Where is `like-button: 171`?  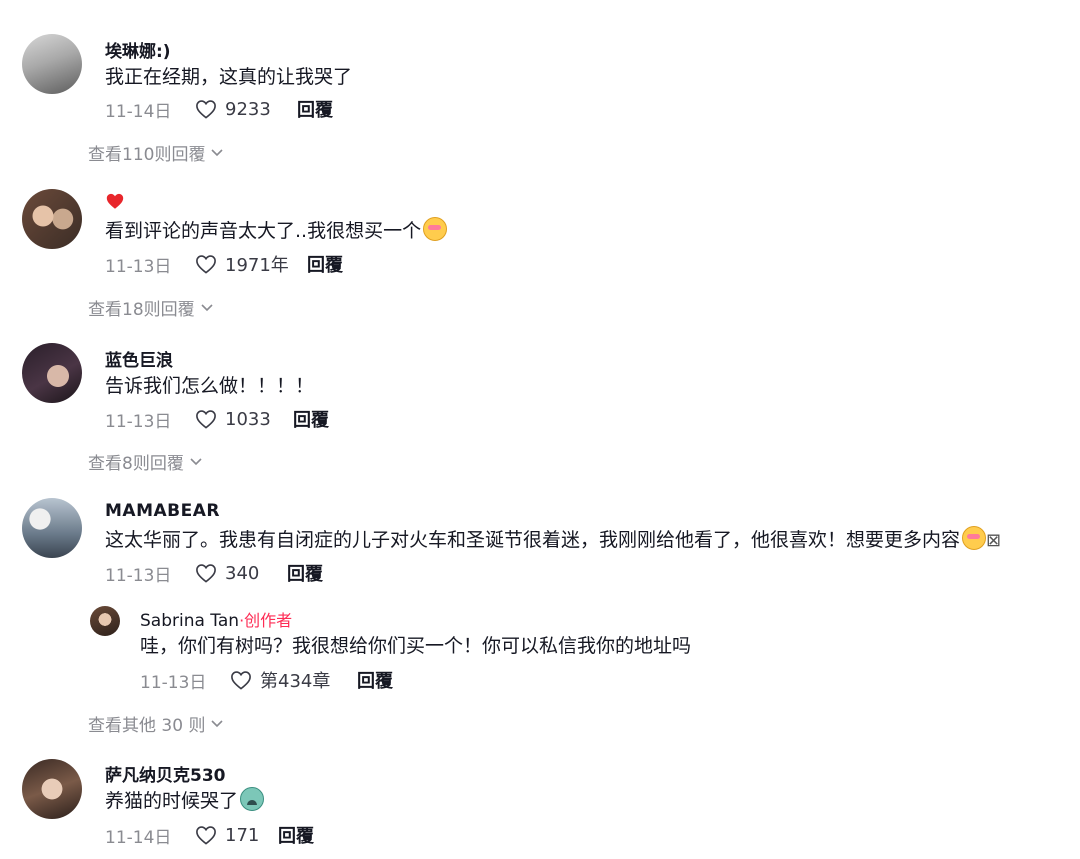
like-button: 171 is located at coordinates (236, 835).